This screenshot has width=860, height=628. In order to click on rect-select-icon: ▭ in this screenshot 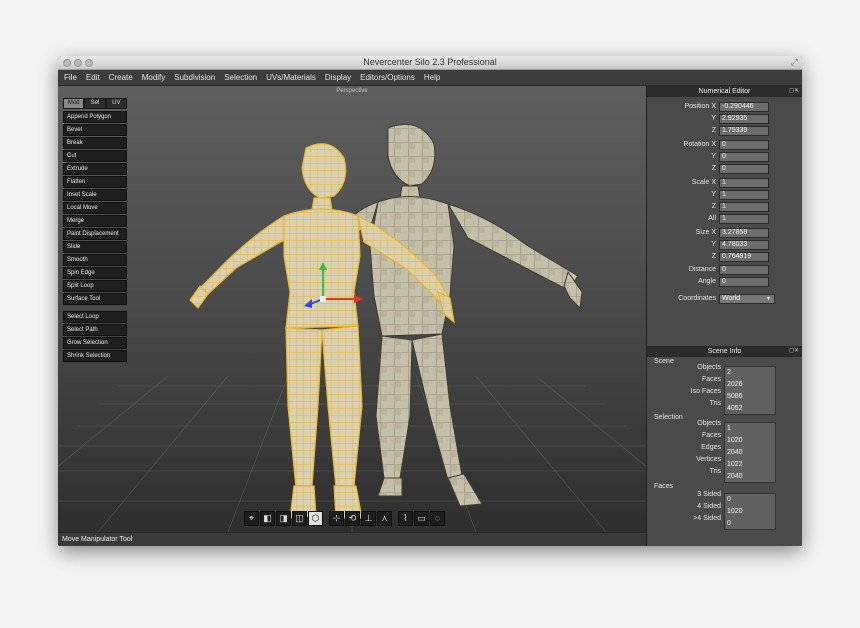, I will do `click(421, 518)`.